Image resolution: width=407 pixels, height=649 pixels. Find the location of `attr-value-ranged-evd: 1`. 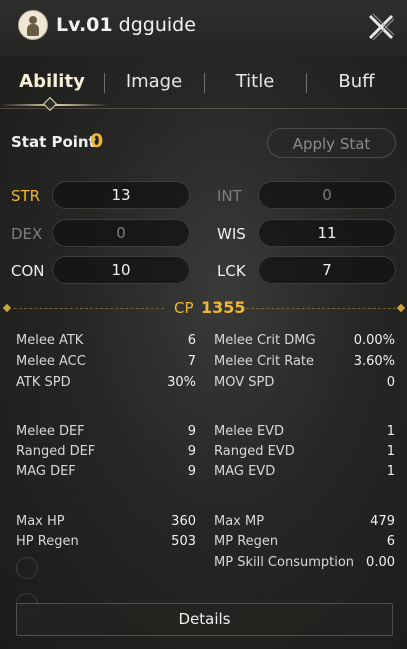

attr-value-ranged-evd: 1 is located at coordinates (390, 451).